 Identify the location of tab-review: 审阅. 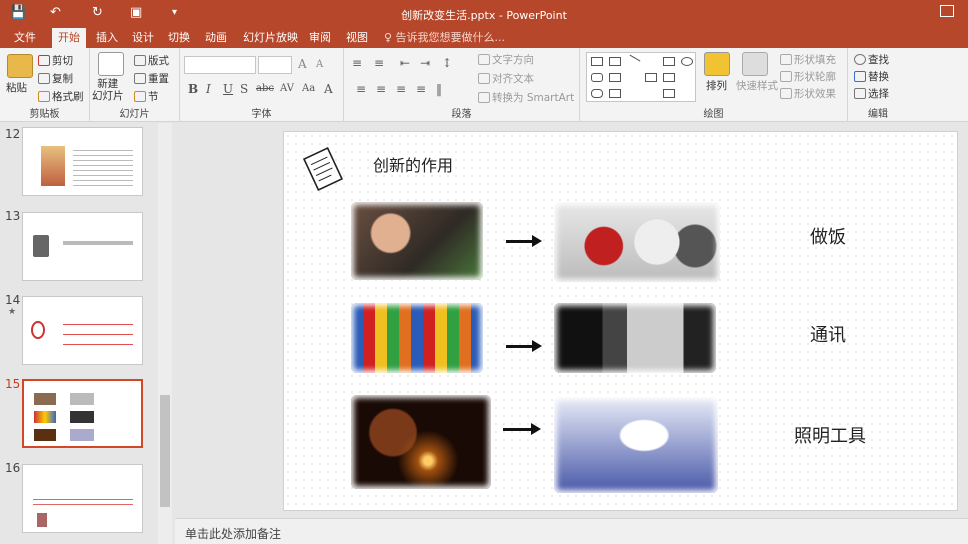
(320, 38).